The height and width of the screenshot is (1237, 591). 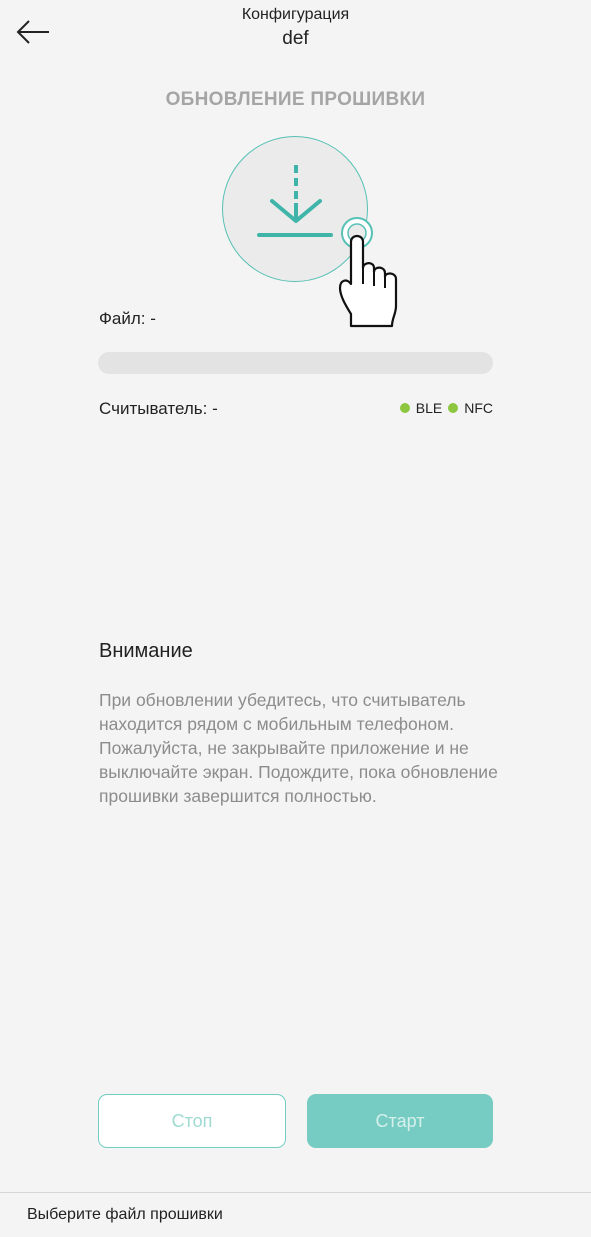 I want to click on stop-button: Стоп, so click(x=192, y=1121).